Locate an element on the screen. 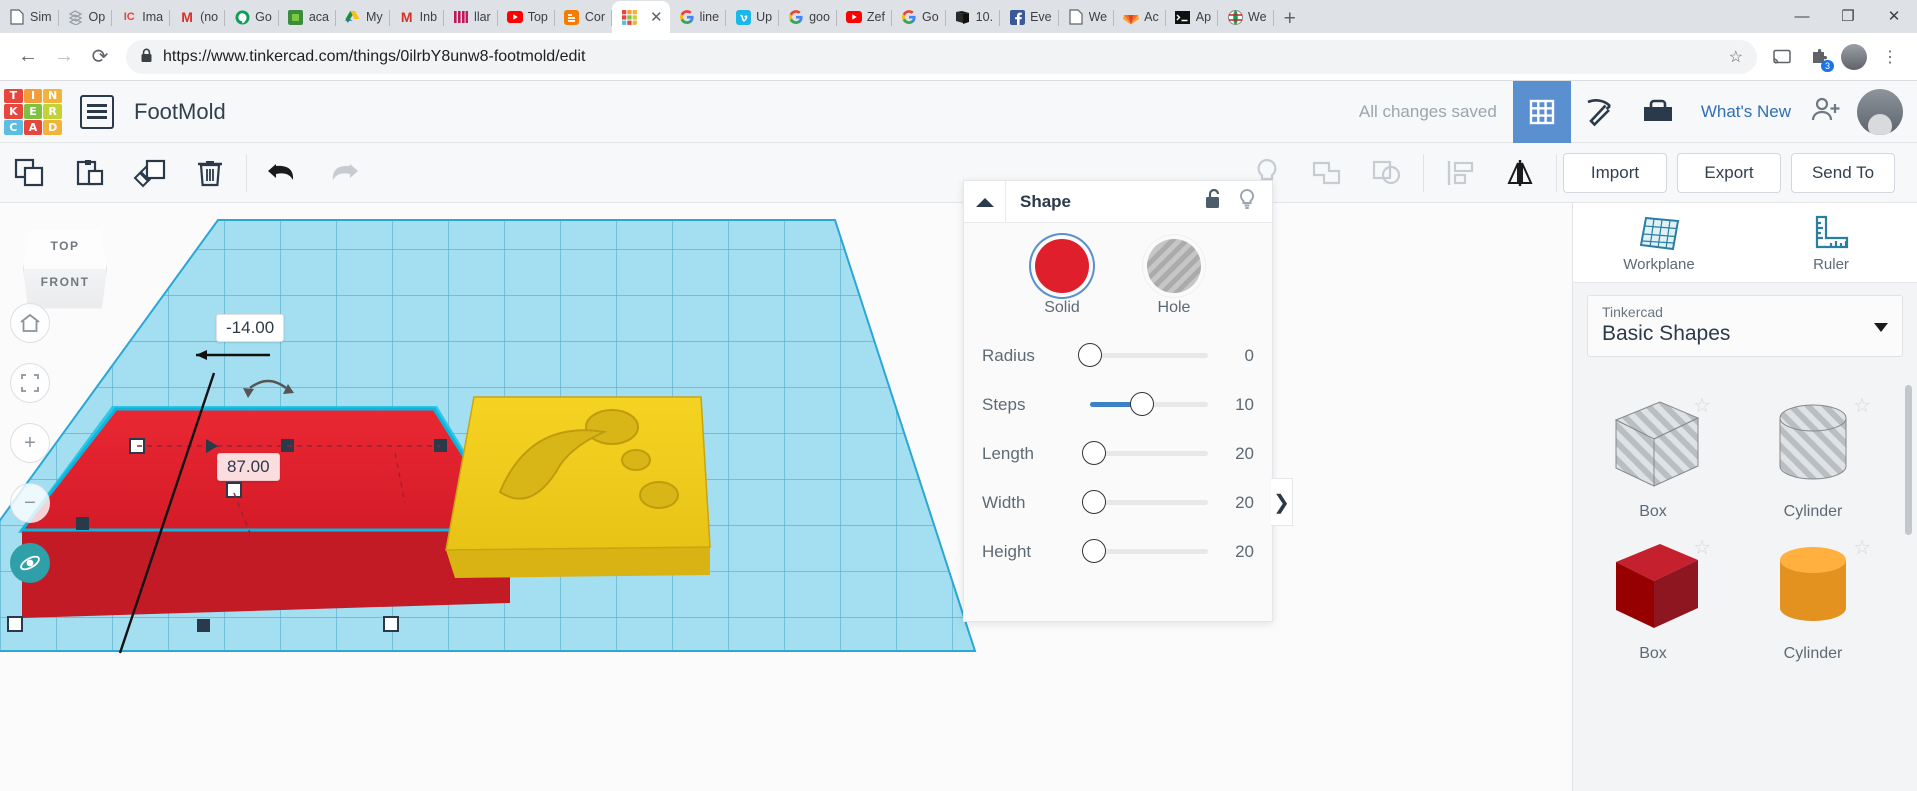  browser-tab: goo is located at coordinates (808, 17).